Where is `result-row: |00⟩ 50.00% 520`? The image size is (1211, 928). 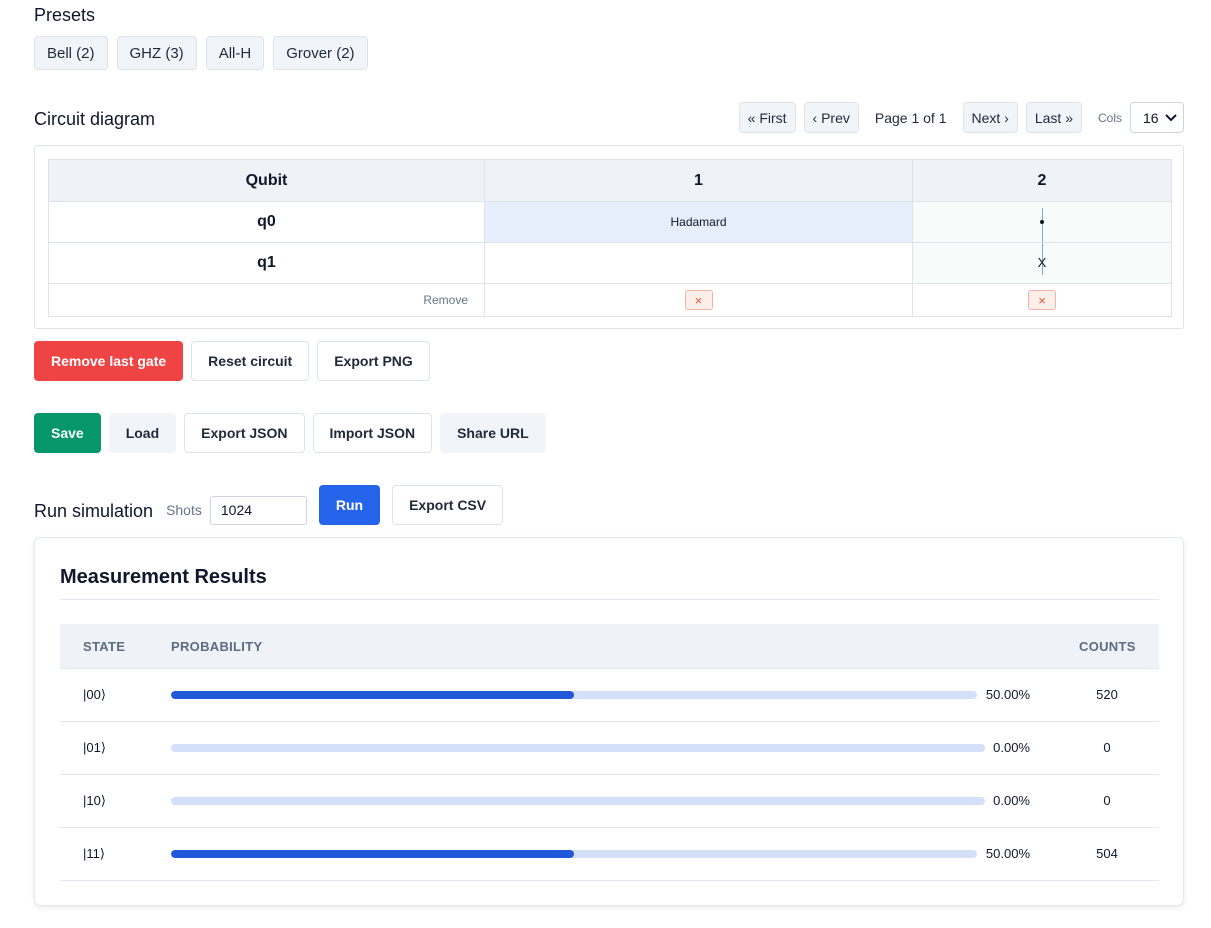
result-row: |00⟩ 50.00% 520 is located at coordinates (609, 695).